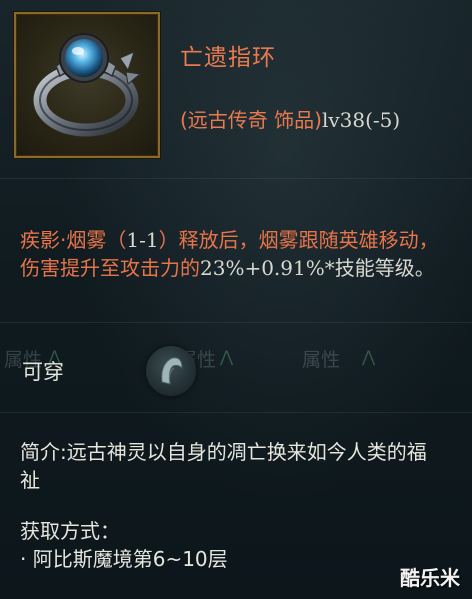 Image resolution: width=472 pixels, height=599 pixels. I want to click on item-description: 简介:远古神灵以自身的凋亡换来如今人类的福祉, so click(223, 466).